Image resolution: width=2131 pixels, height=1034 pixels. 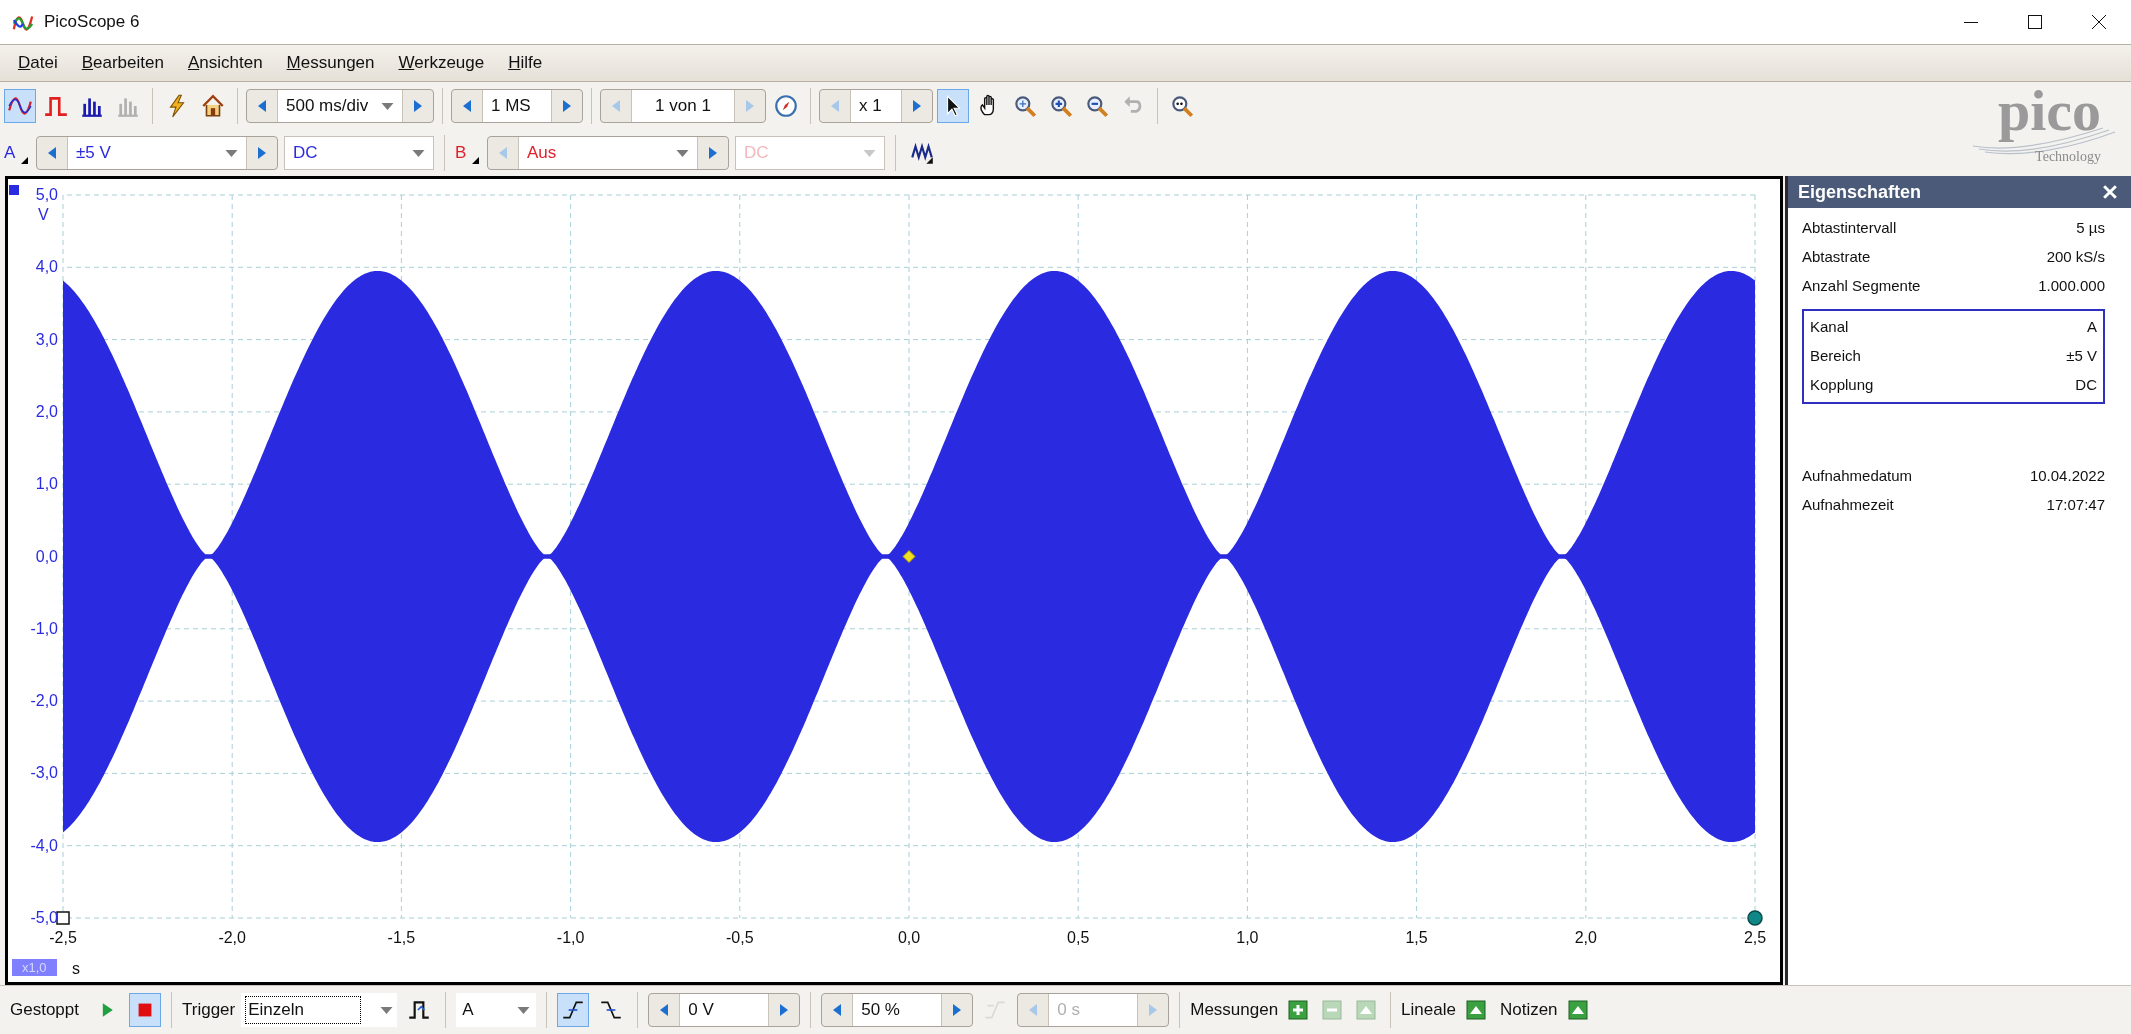 What do you see at coordinates (76, 969) in the screenshot?
I see `x-axis-unit: s` at bounding box center [76, 969].